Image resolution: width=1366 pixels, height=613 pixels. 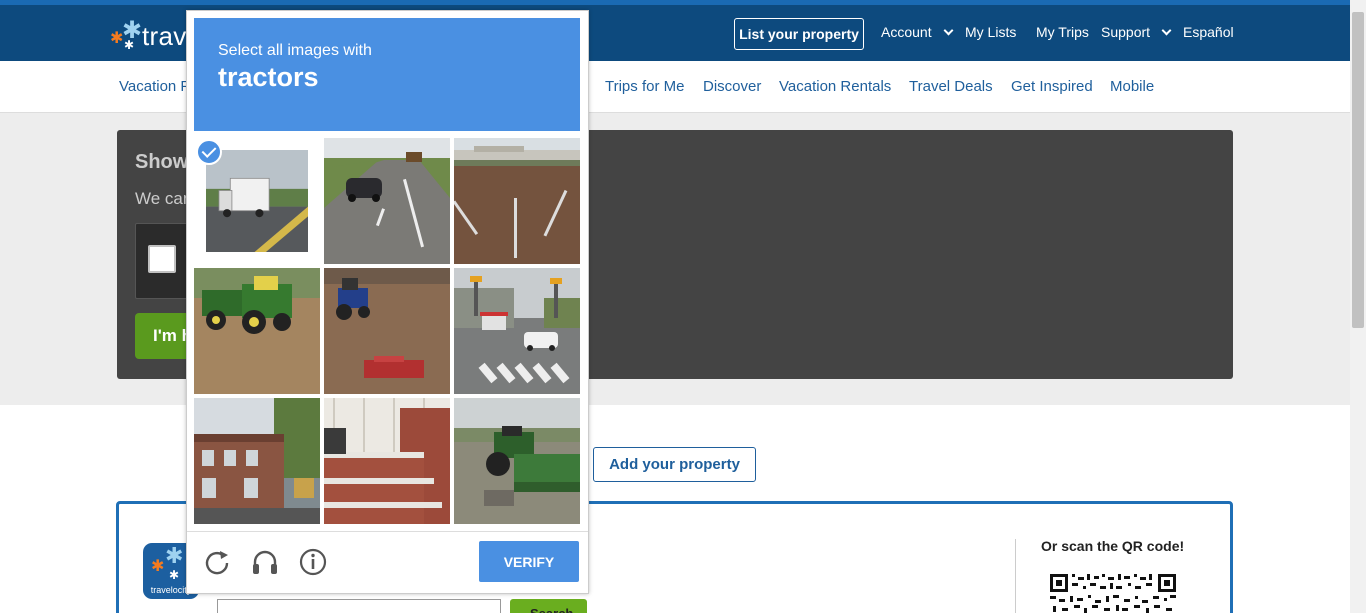 I want to click on verify-button: VERIFY, so click(x=529, y=561).